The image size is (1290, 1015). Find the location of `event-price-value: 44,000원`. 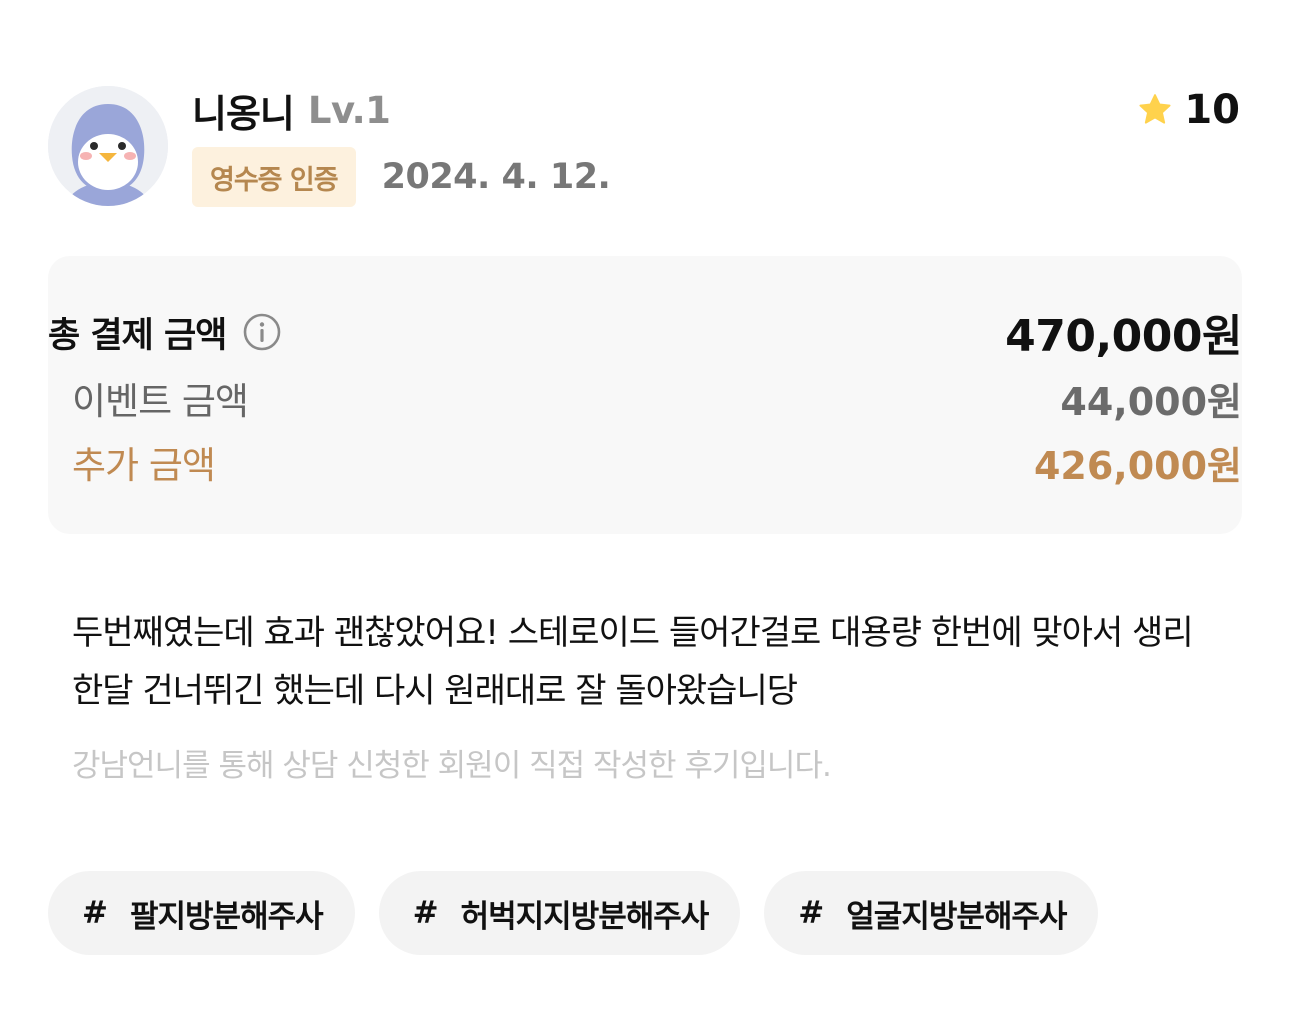

event-price-value: 44,000원 is located at coordinates (1151, 401).